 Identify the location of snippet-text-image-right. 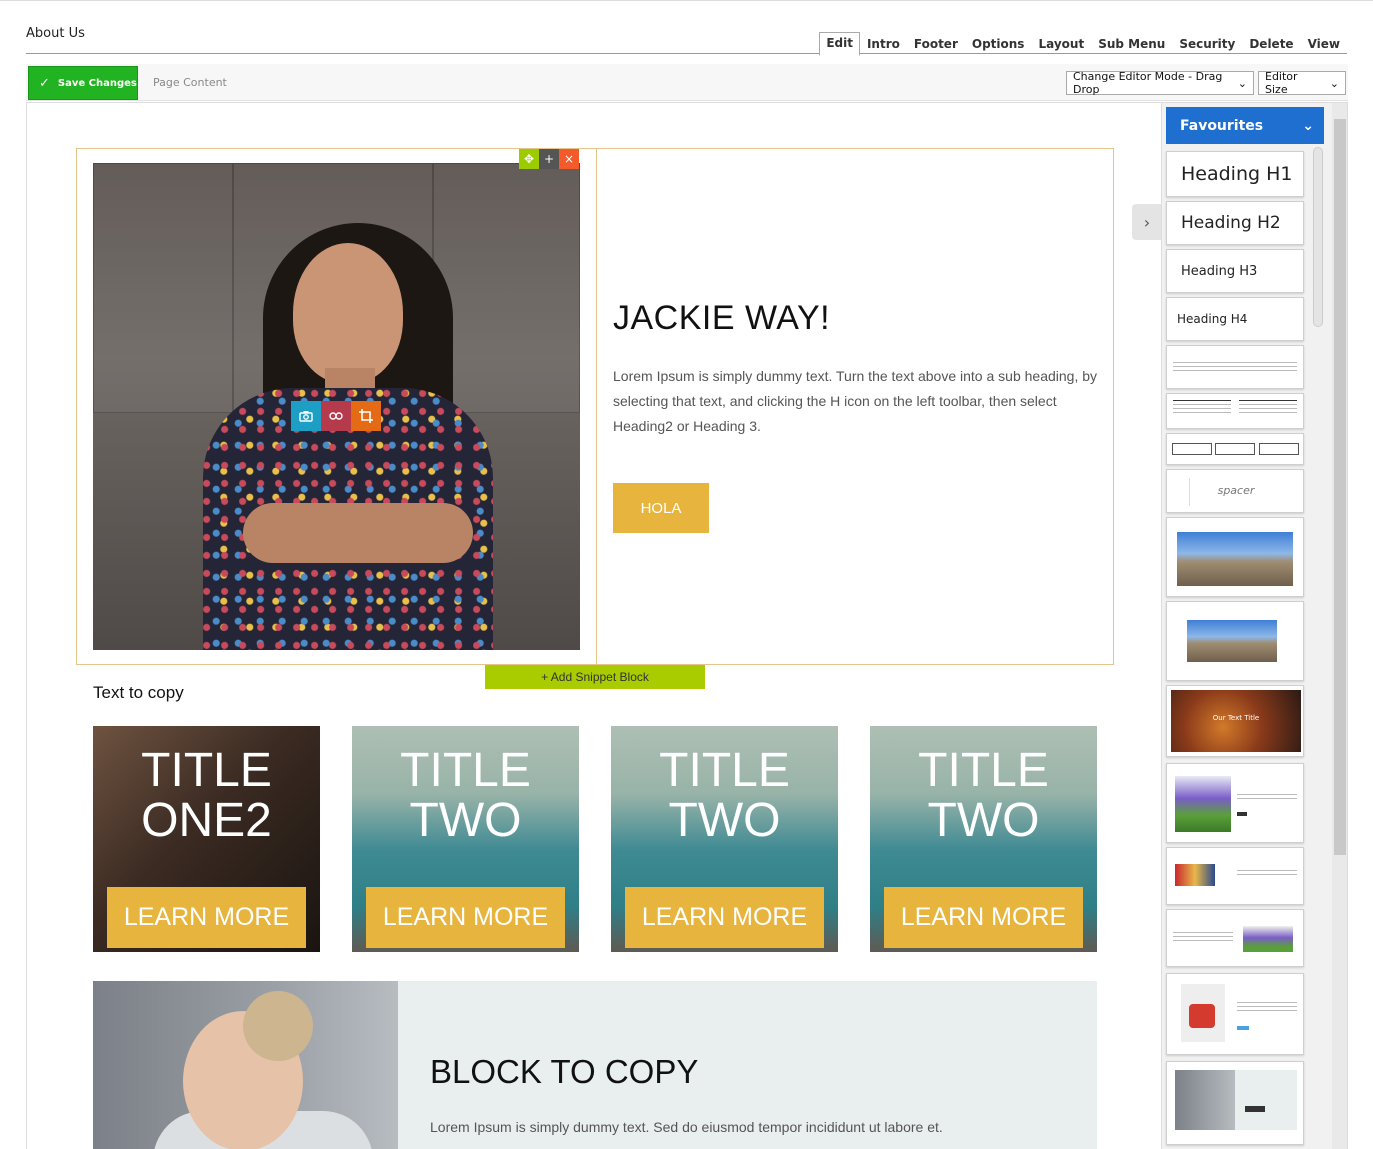
(1235, 938).